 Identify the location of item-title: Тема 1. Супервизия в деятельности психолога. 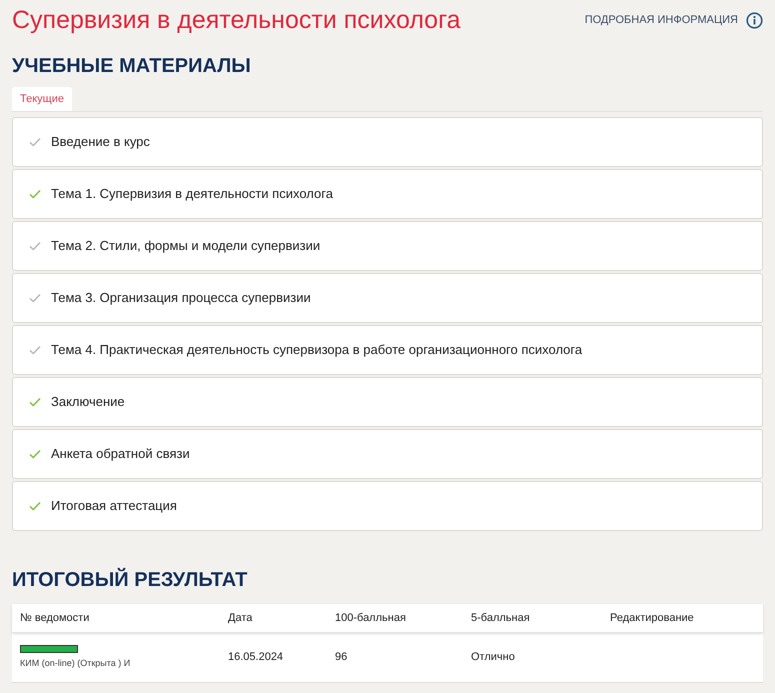
(192, 194).